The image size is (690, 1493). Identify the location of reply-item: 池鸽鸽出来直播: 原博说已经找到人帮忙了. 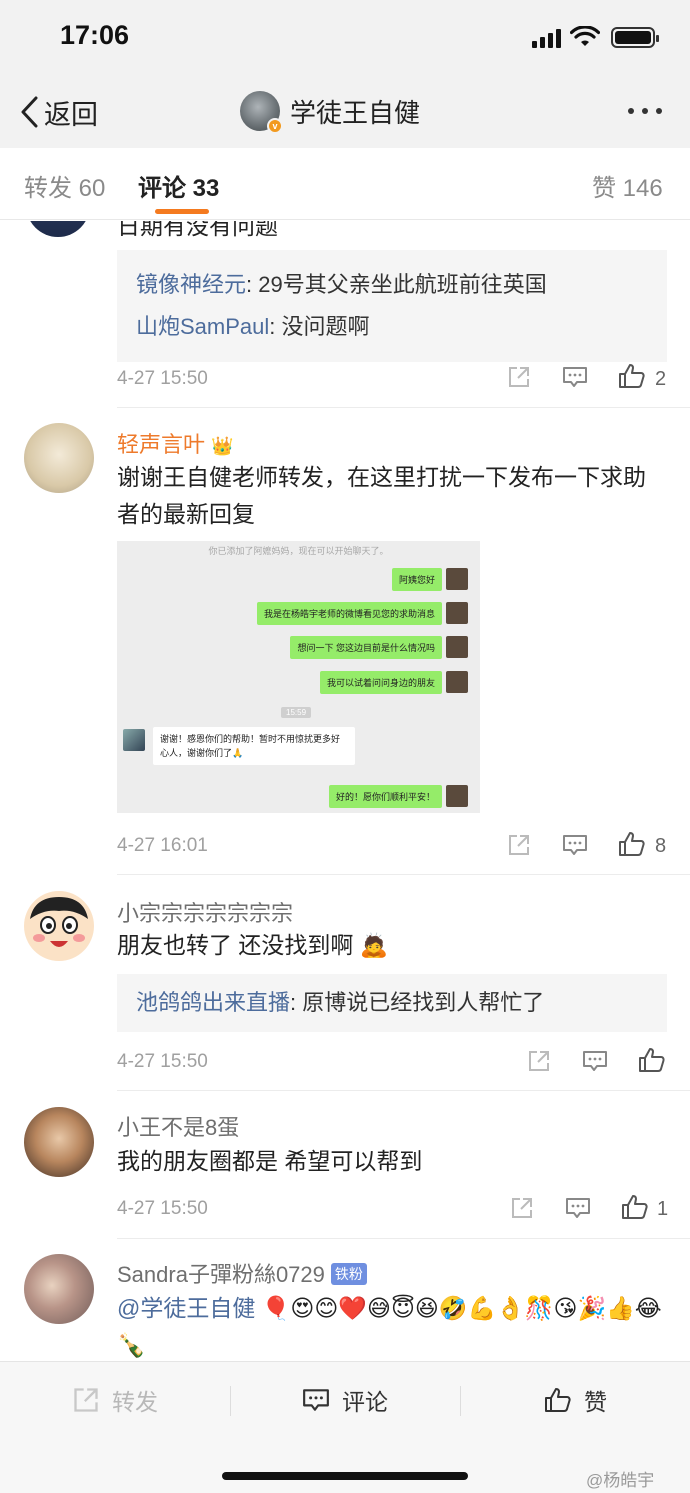
(392, 1003).